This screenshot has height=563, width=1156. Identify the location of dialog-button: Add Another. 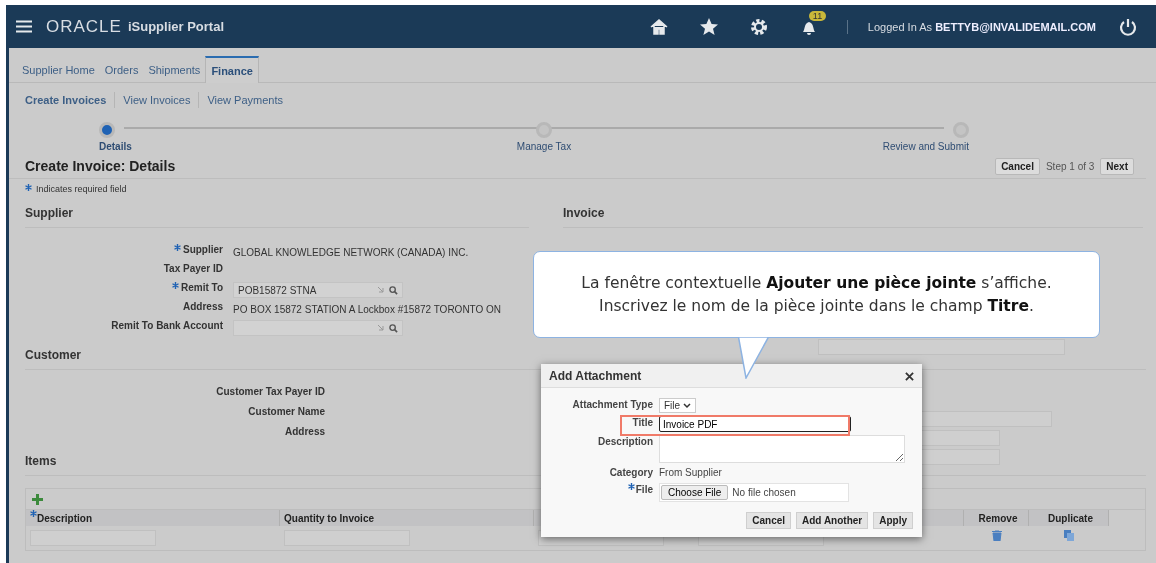
(832, 520).